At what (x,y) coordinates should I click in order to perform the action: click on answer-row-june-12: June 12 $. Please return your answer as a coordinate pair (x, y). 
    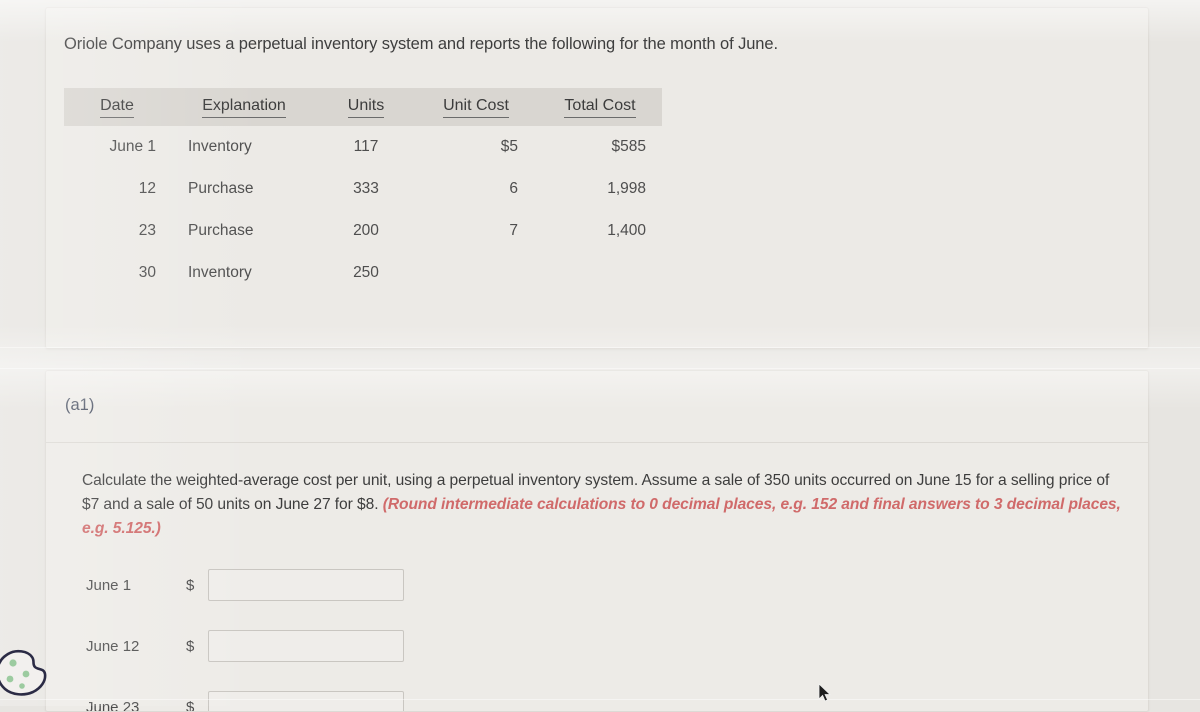
    Looking at the image, I should click on (296, 646).